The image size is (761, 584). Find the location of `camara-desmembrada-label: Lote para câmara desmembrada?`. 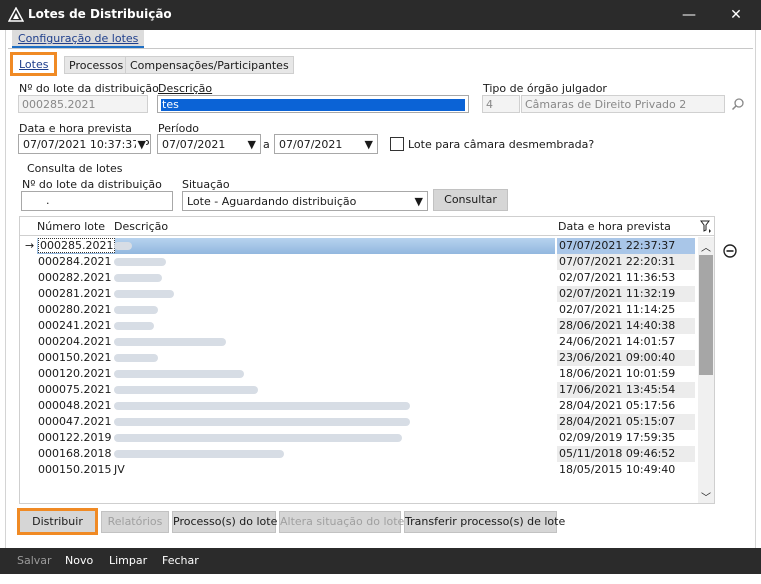

camara-desmembrada-label: Lote para câmara desmembrada? is located at coordinates (501, 144).